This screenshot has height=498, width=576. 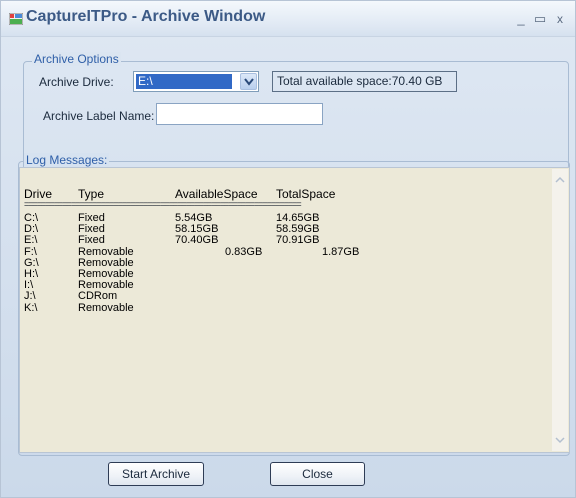 I want to click on archive-drive-value: E:\, so click(x=184, y=81).